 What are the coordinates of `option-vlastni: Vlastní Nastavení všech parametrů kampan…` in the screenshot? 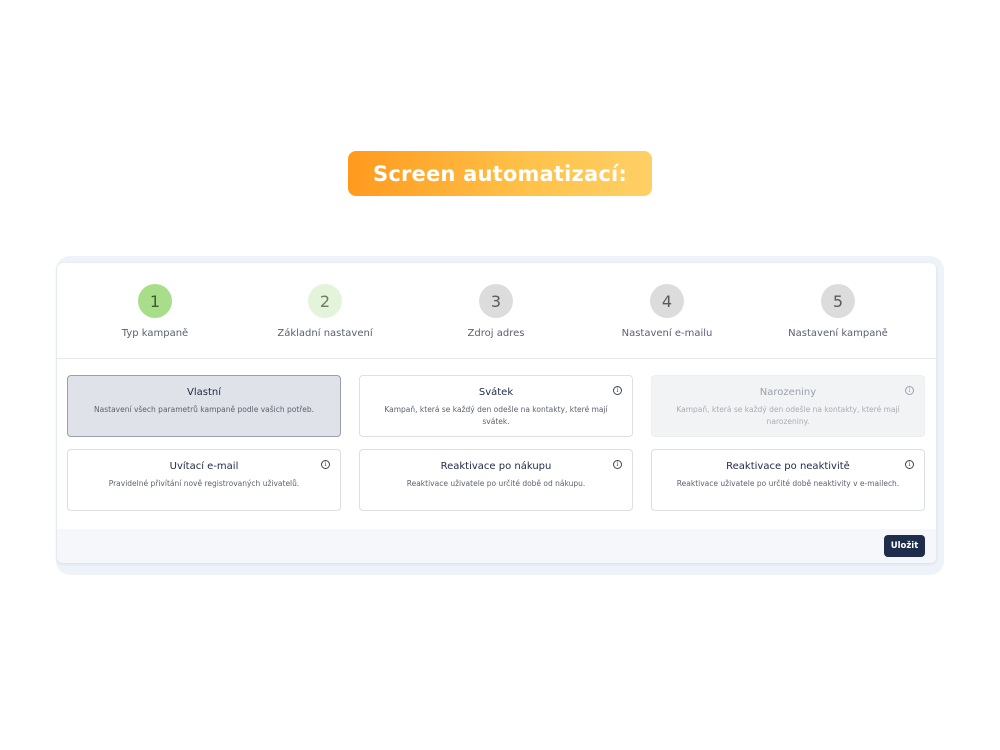 It's located at (204, 406).